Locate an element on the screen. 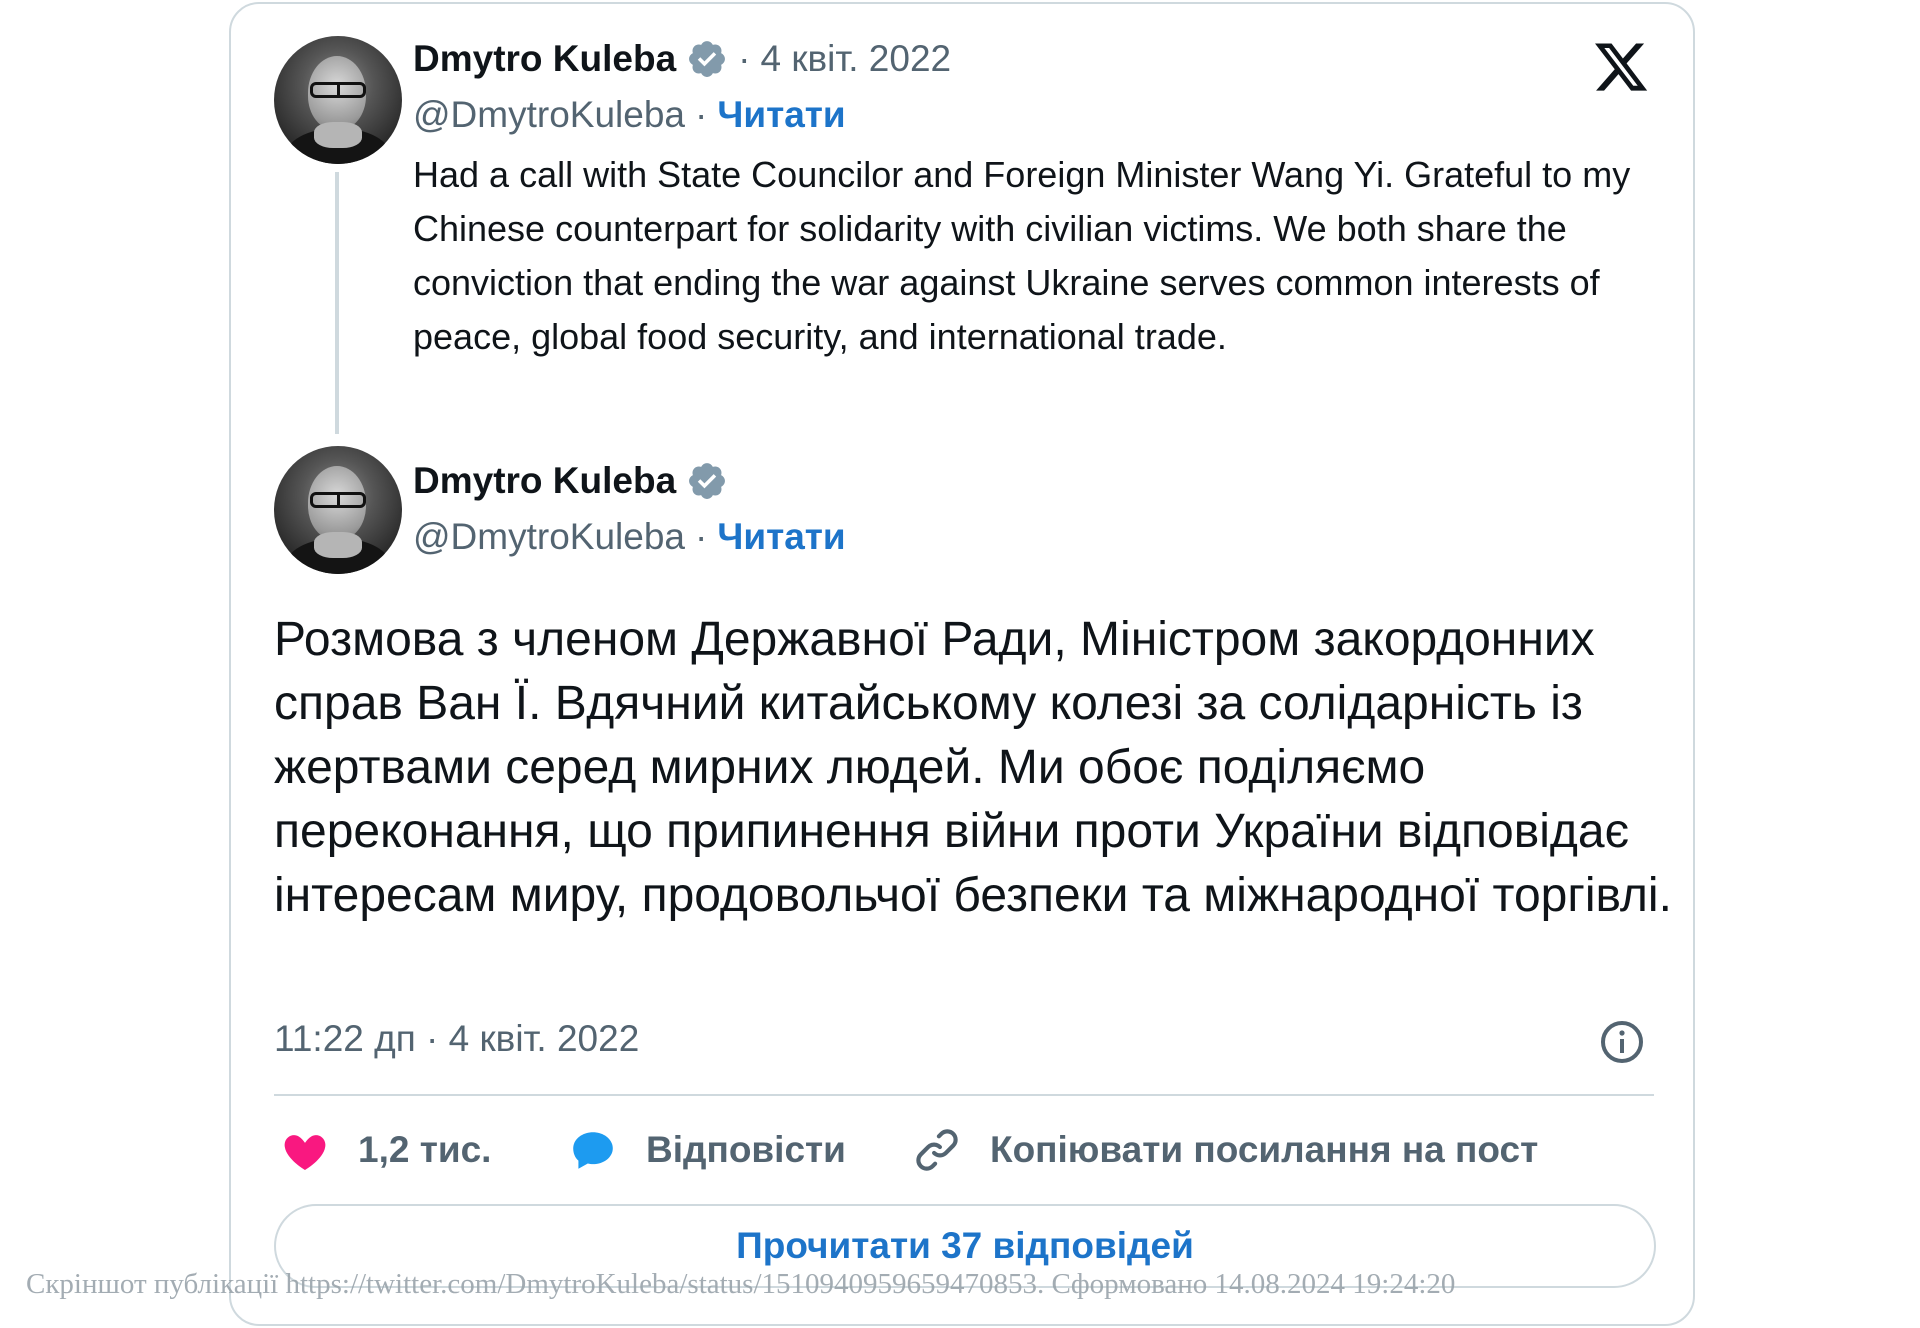  speech-bubble-icon is located at coordinates (593, 1150).